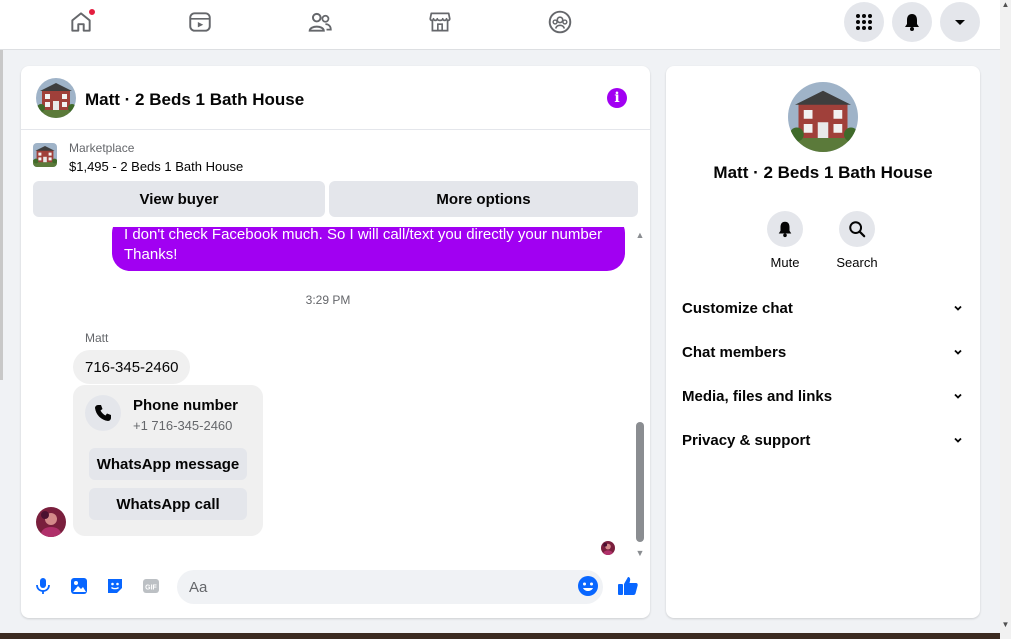  I want to click on window-scroll-down: ▼, so click(1005, 624).